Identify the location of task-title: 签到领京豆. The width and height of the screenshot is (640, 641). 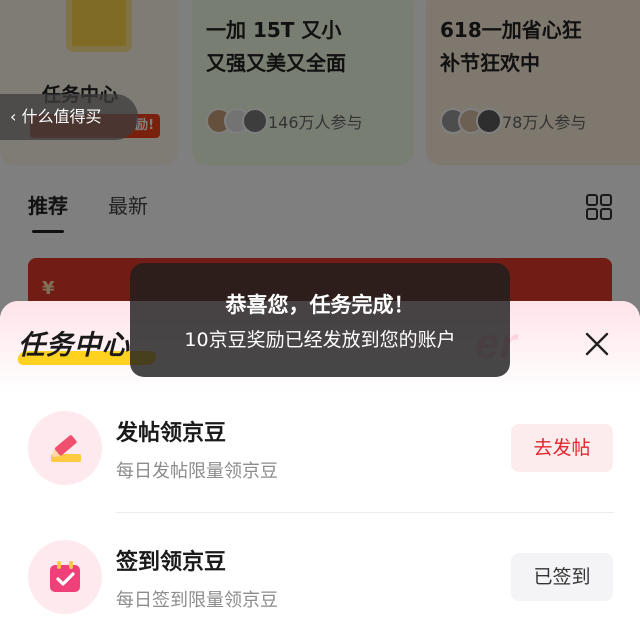
(171, 562).